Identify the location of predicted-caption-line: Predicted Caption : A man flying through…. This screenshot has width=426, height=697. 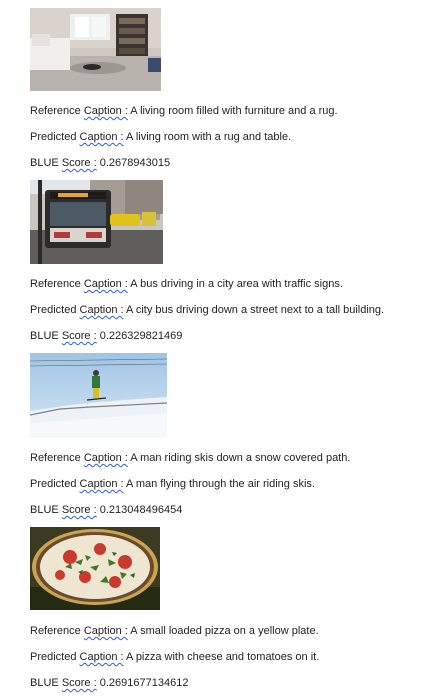
(172, 484).